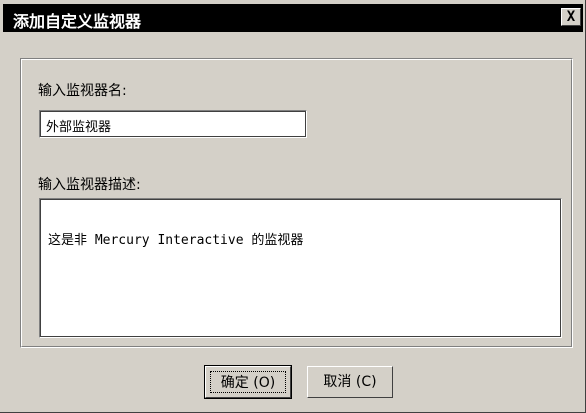 The width and height of the screenshot is (586, 413). What do you see at coordinates (77, 21) in the screenshot?
I see `window-title: 添加自定义监视器` at bounding box center [77, 21].